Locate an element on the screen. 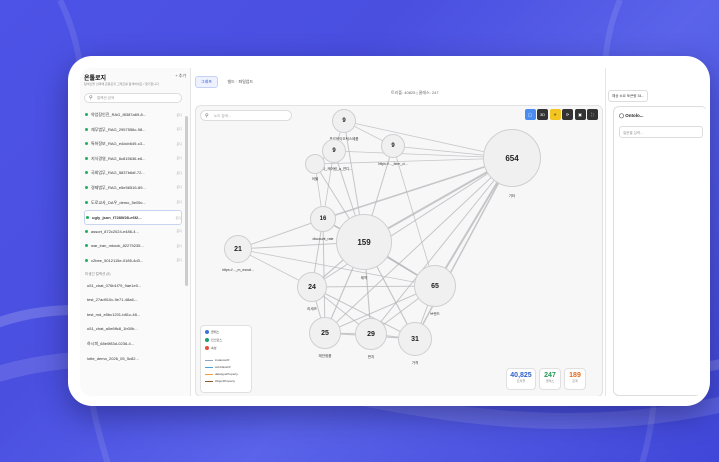  graph-node-label: 제약 is located at coordinates (364, 278).